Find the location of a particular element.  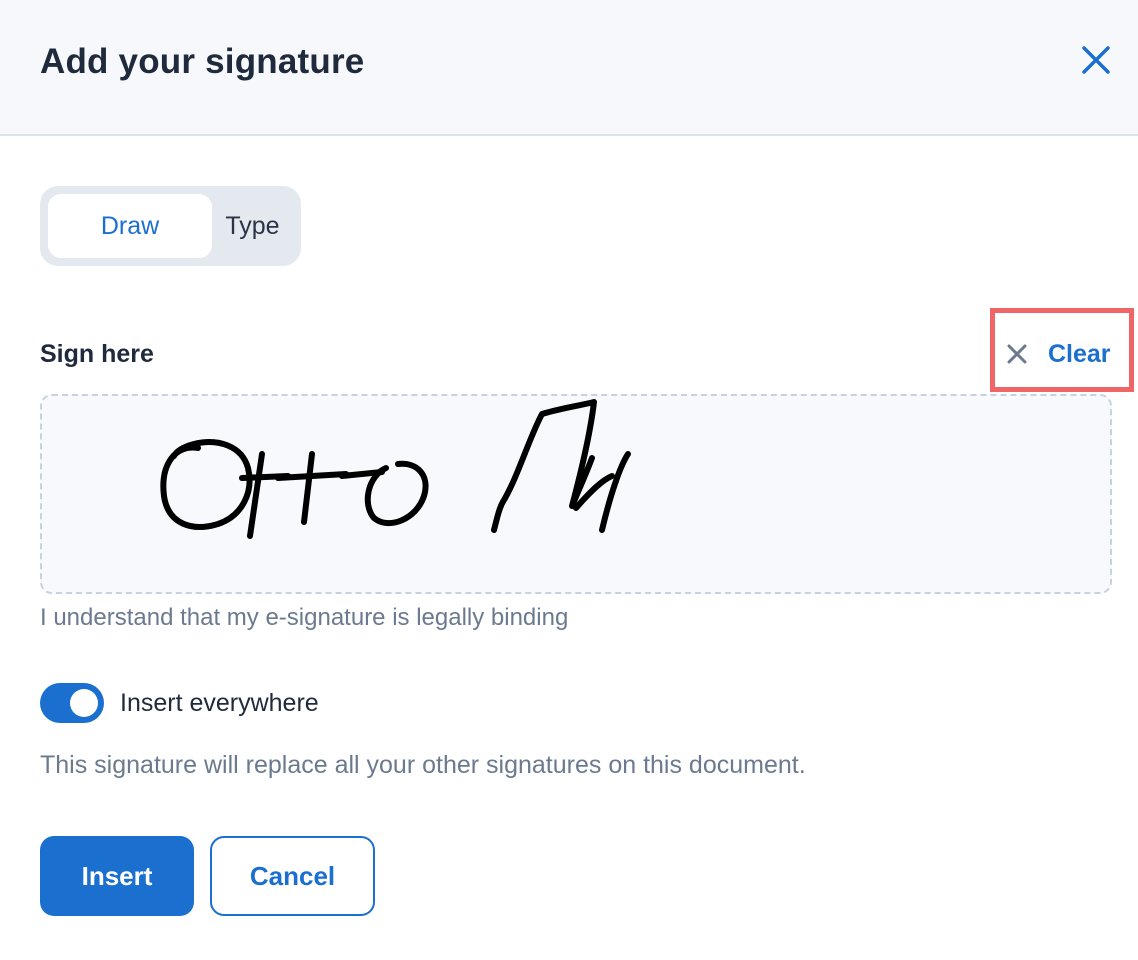

tab-draw: Draw is located at coordinates (130, 226).